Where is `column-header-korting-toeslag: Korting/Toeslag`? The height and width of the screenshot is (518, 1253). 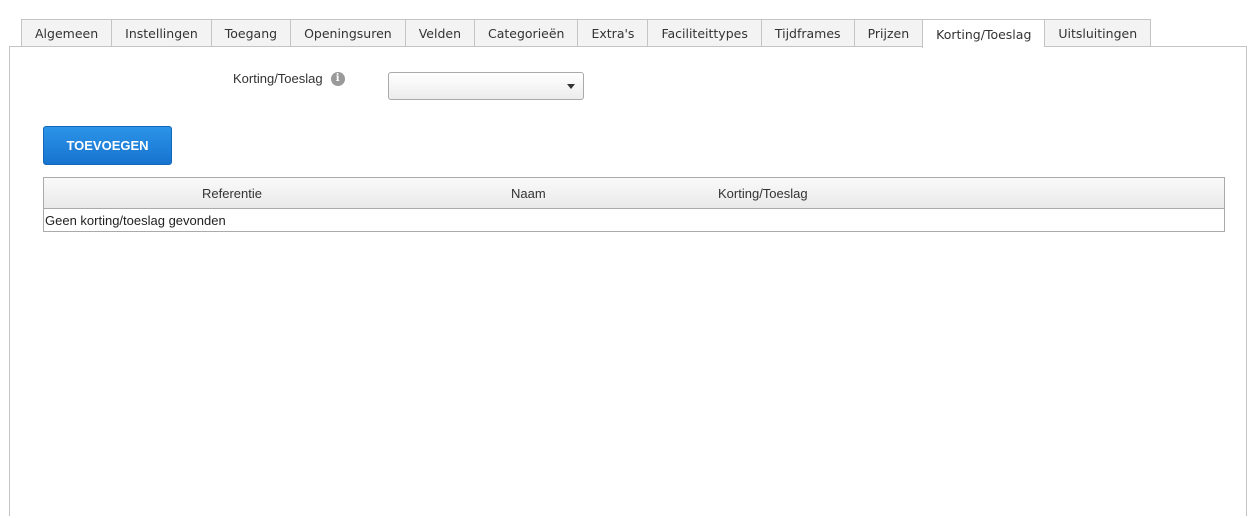
column-header-korting-toeslag: Korting/Toeslag is located at coordinates (763, 193).